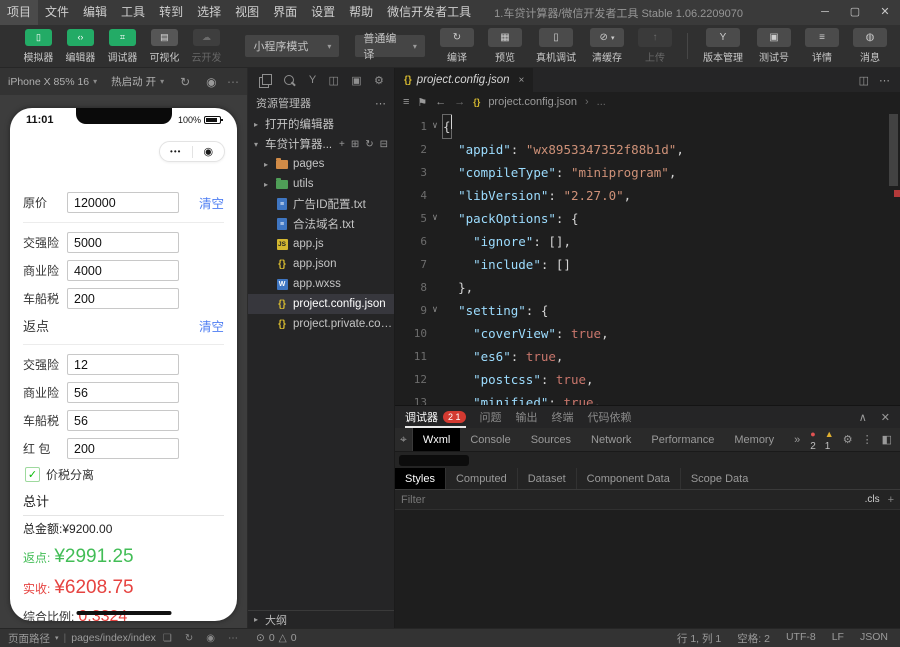 This screenshot has width=900, height=647. I want to click on devtools-tab-memory: Memory, so click(754, 439).